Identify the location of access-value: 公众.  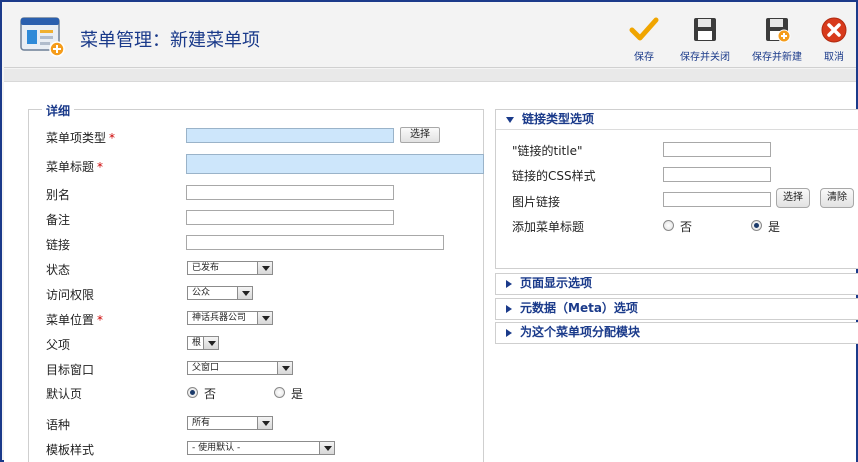
(201, 293).